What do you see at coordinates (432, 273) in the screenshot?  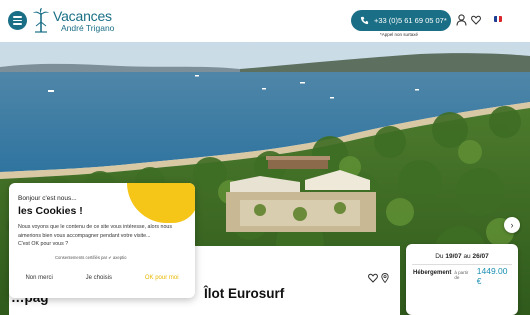 I see `accommodation-label: Hébergement` at bounding box center [432, 273].